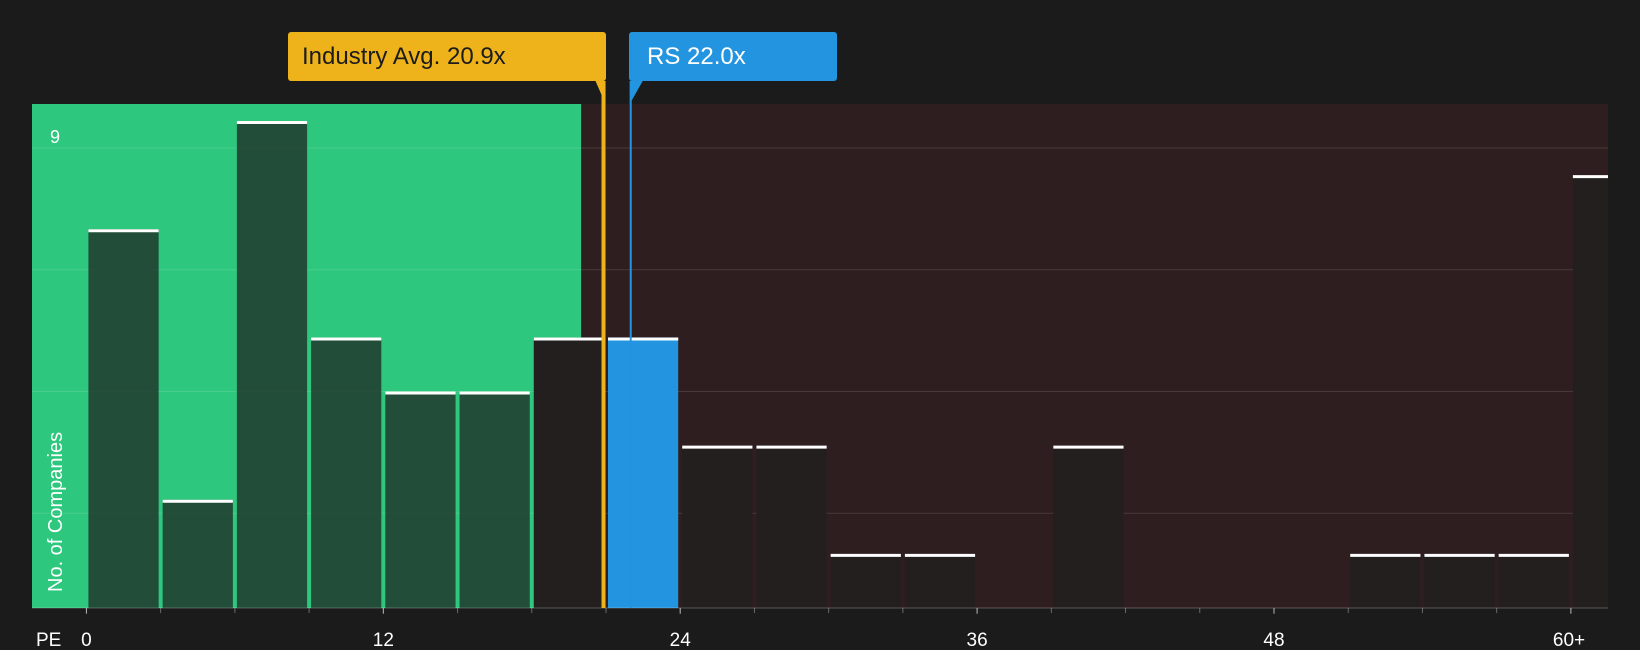  What do you see at coordinates (55, 137) in the screenshot?
I see `y-tick-label: 9` at bounding box center [55, 137].